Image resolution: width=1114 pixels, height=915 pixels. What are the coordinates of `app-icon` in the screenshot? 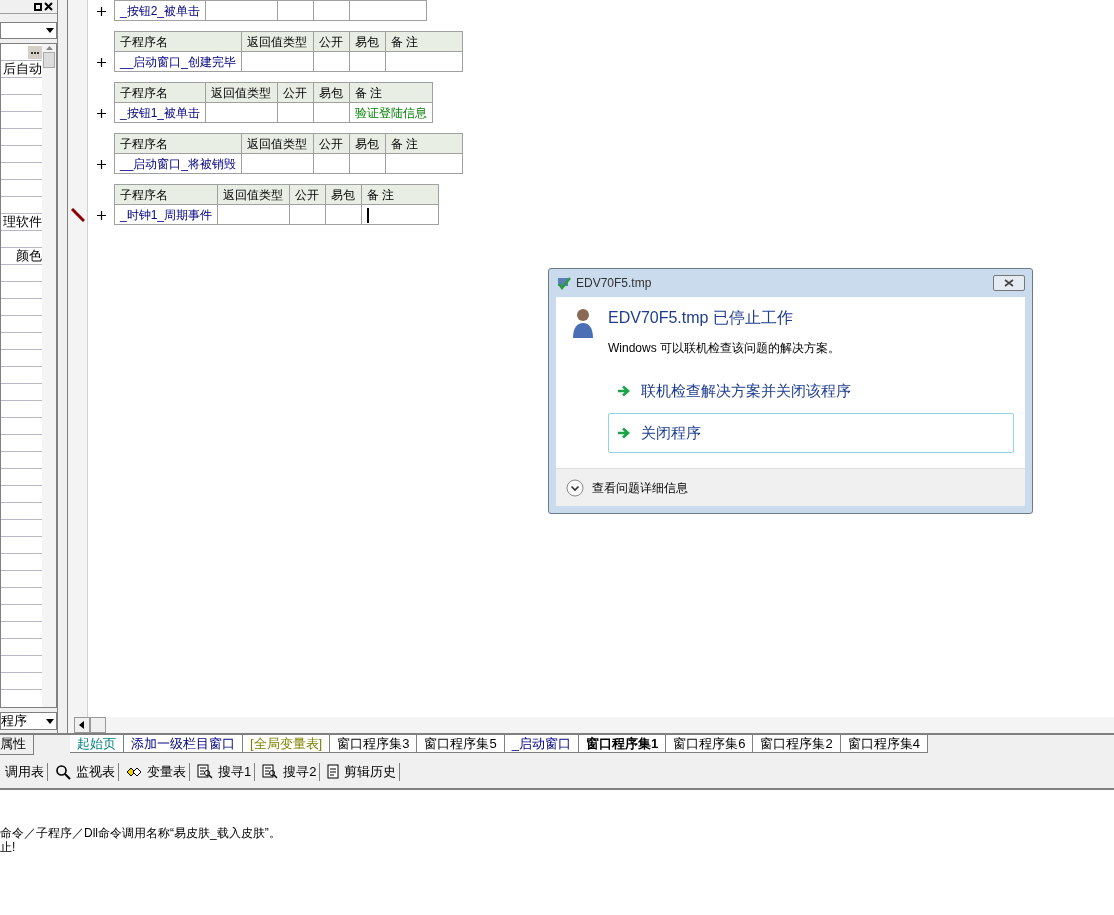 It's located at (564, 283).